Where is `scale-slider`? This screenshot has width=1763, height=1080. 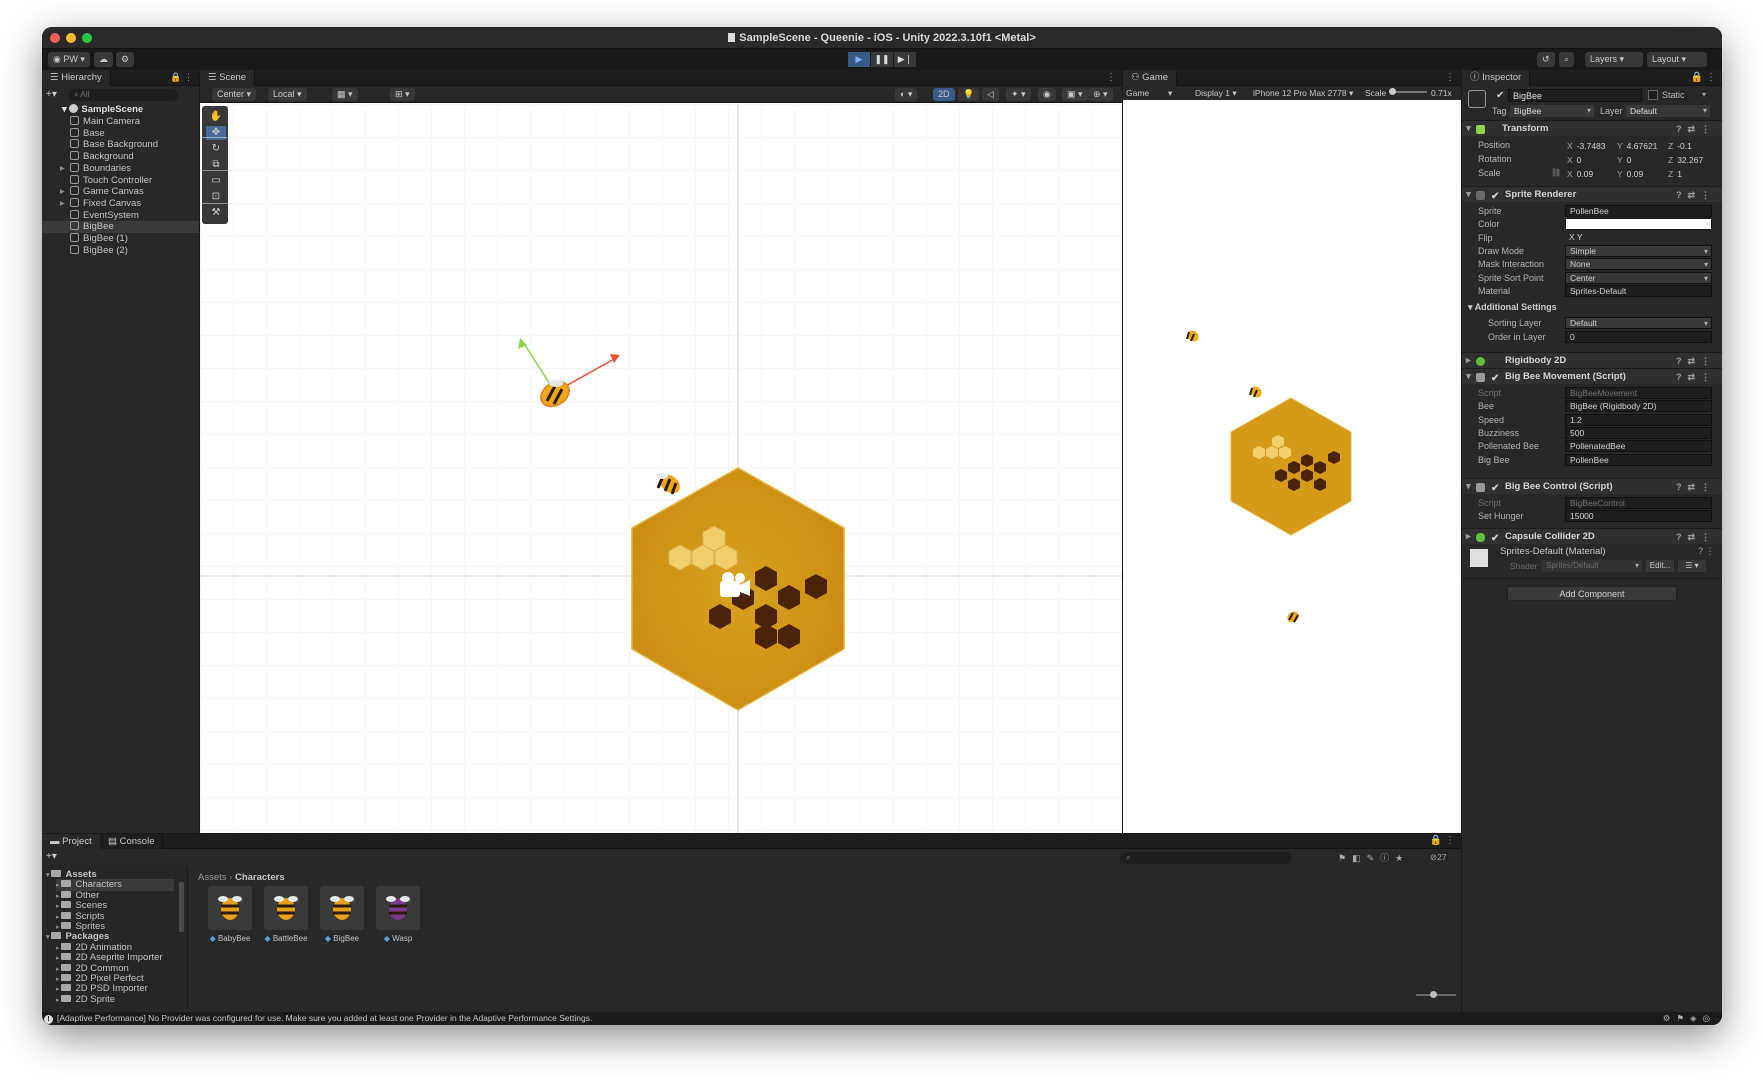 scale-slider is located at coordinates (1408, 91).